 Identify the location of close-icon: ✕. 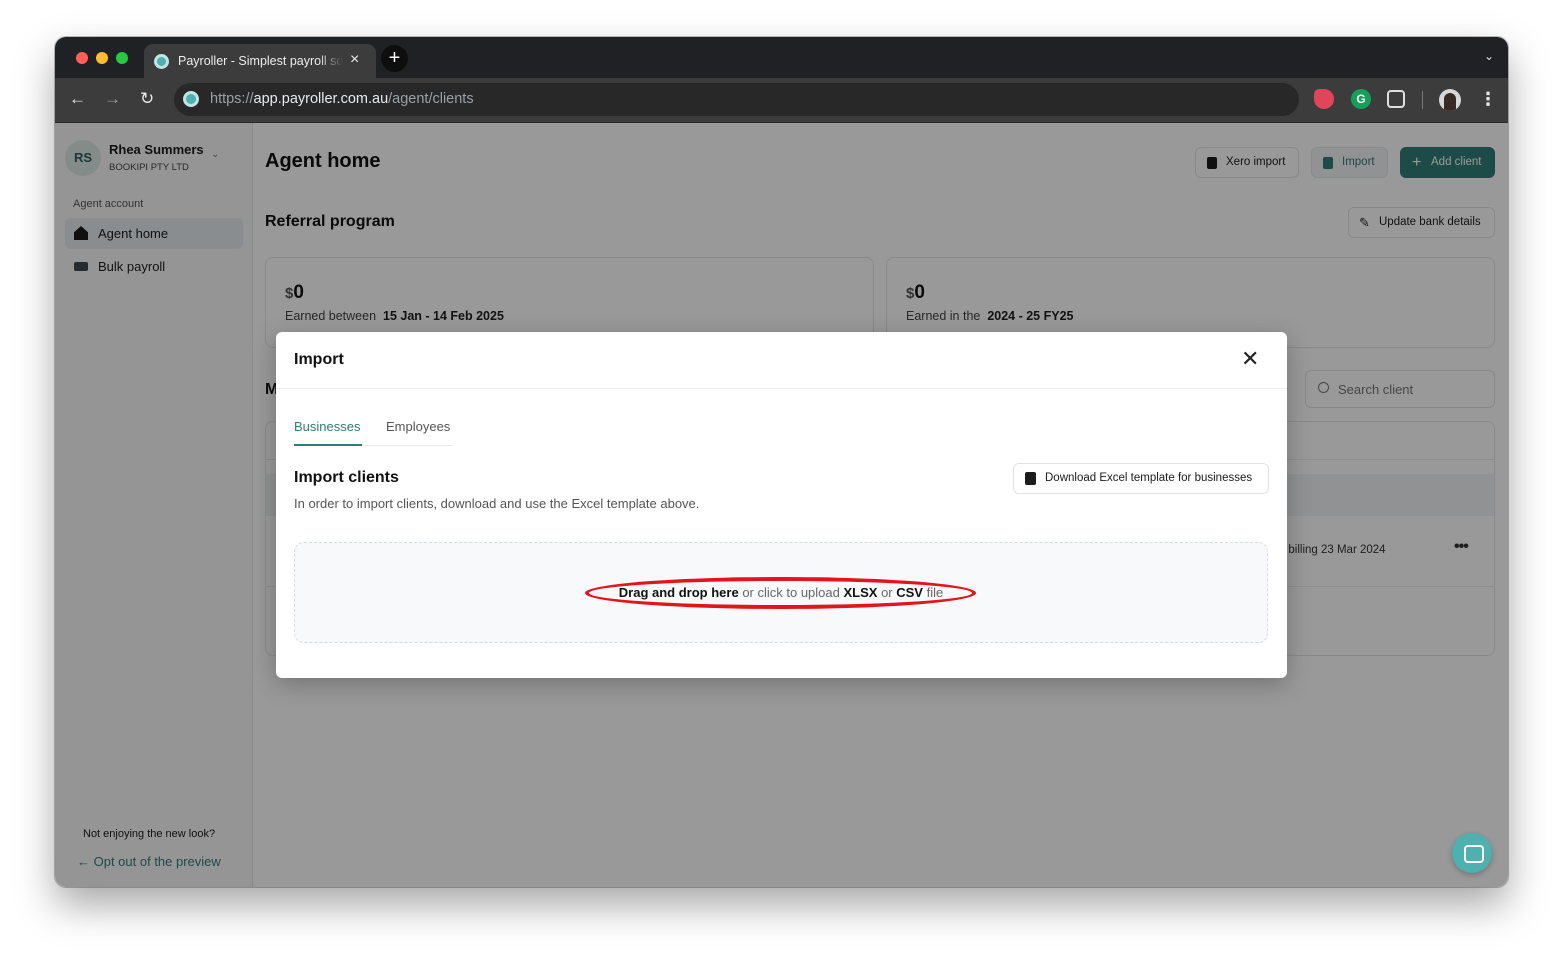
(1250, 359).